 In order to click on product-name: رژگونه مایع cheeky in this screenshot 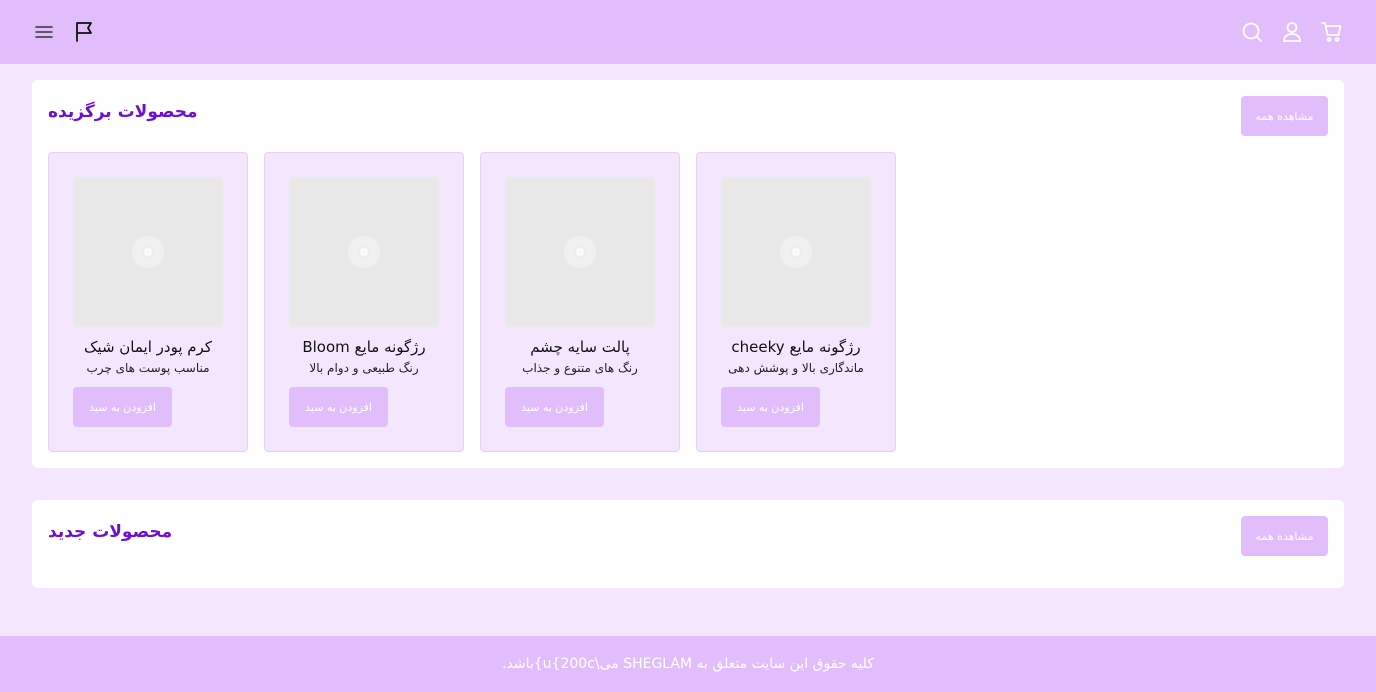, I will do `click(796, 347)`.